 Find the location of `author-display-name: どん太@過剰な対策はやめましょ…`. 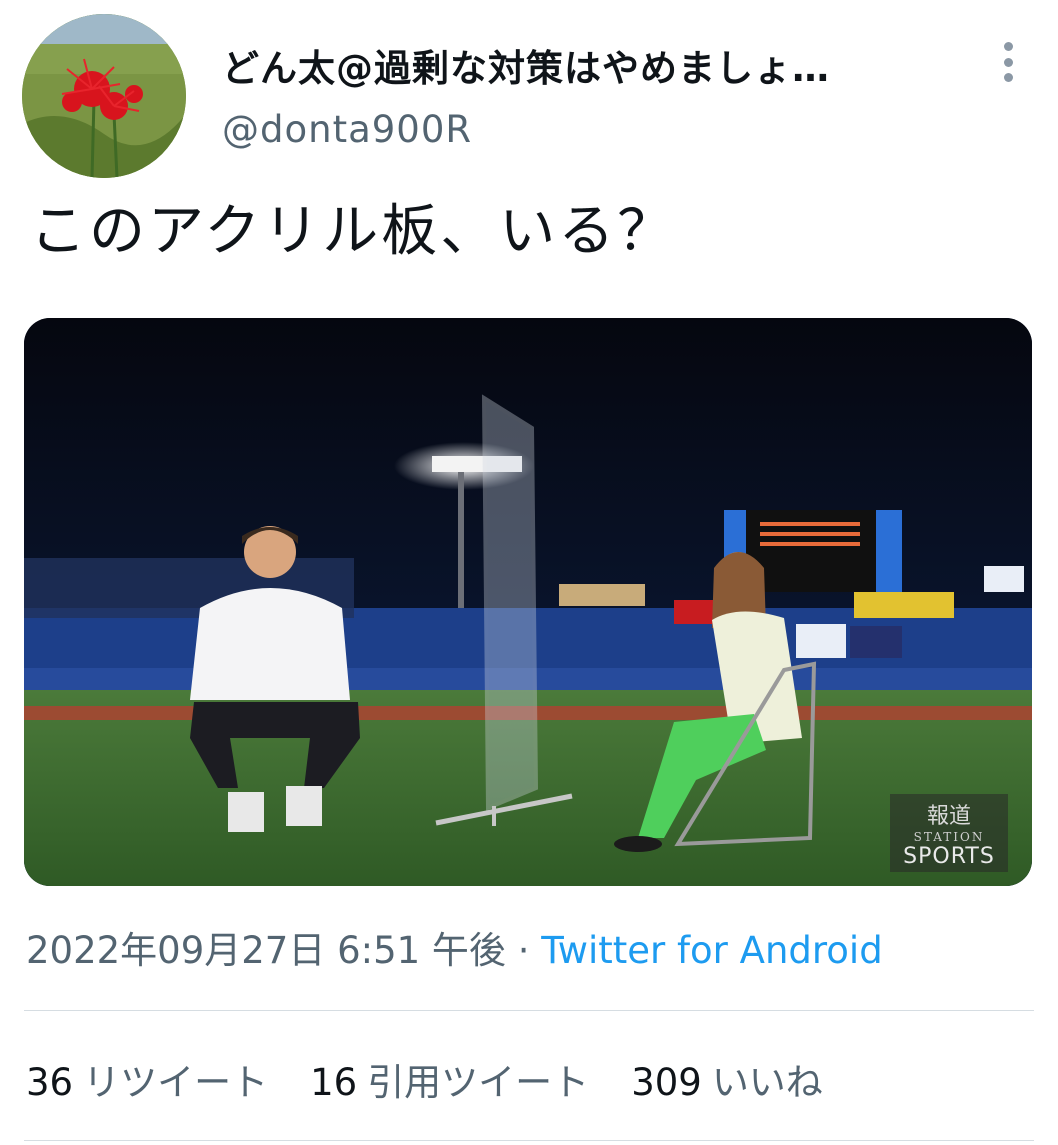

author-display-name: どん太@過剰な対策はやめましょ… is located at coordinates (587, 65).